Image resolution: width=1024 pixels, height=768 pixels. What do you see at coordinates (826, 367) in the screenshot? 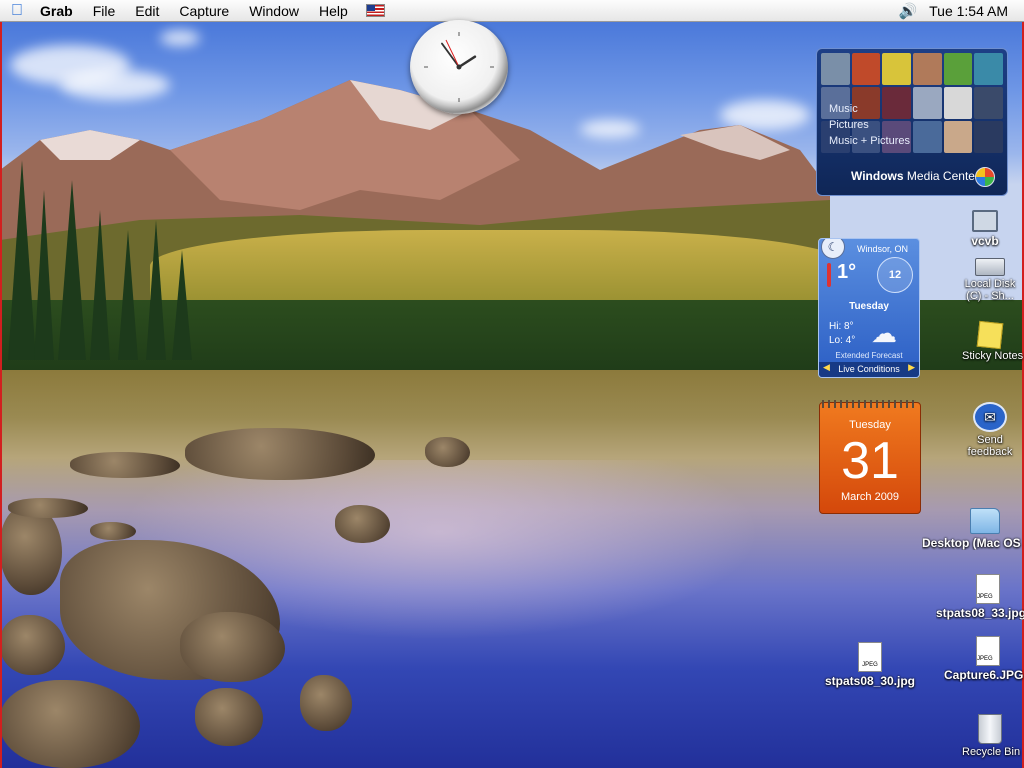
I see `previous-arrow-icon: ◀` at bounding box center [826, 367].